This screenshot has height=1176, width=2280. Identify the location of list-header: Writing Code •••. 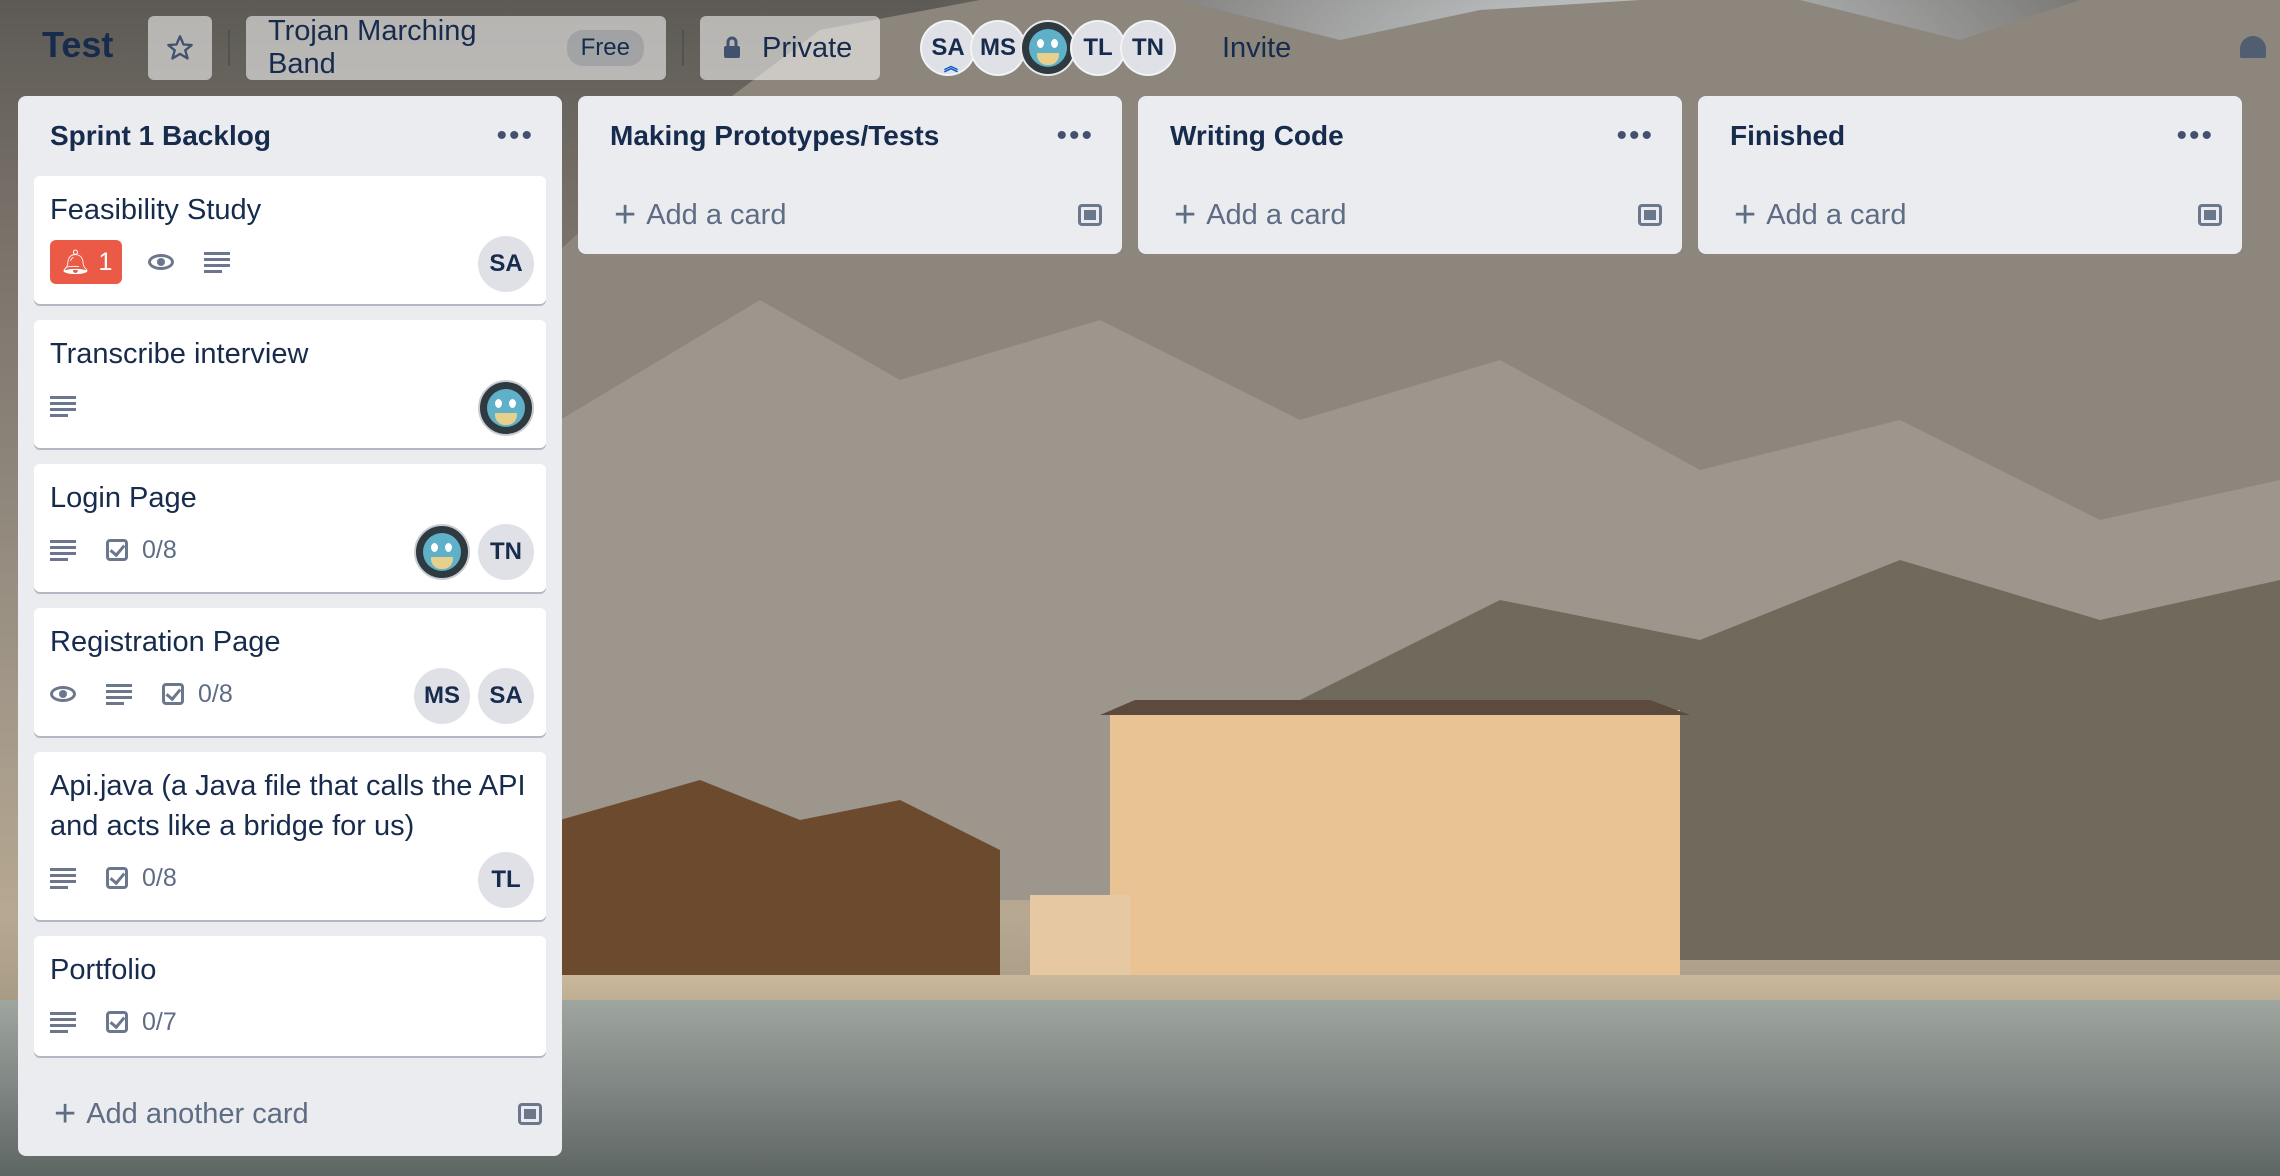
(1410, 136).